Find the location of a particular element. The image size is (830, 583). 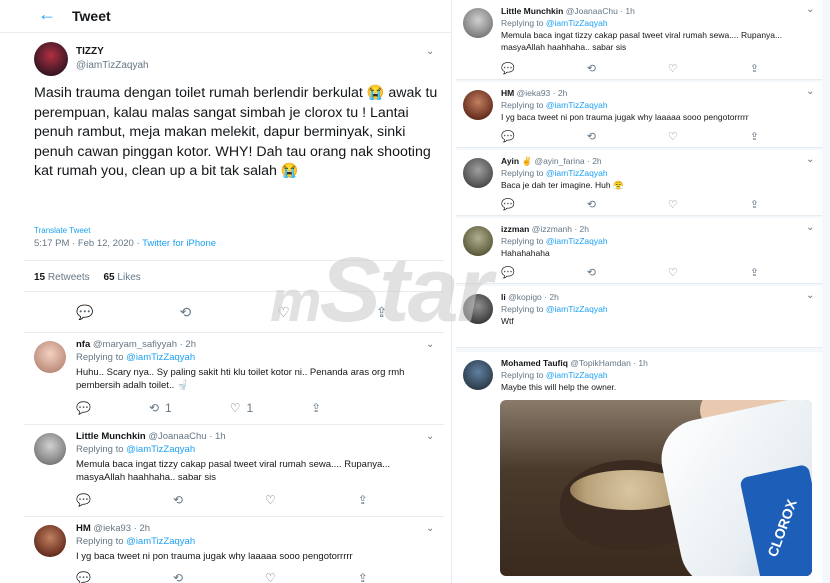

mstar-watermark: mStar is located at coordinates (381, 290).